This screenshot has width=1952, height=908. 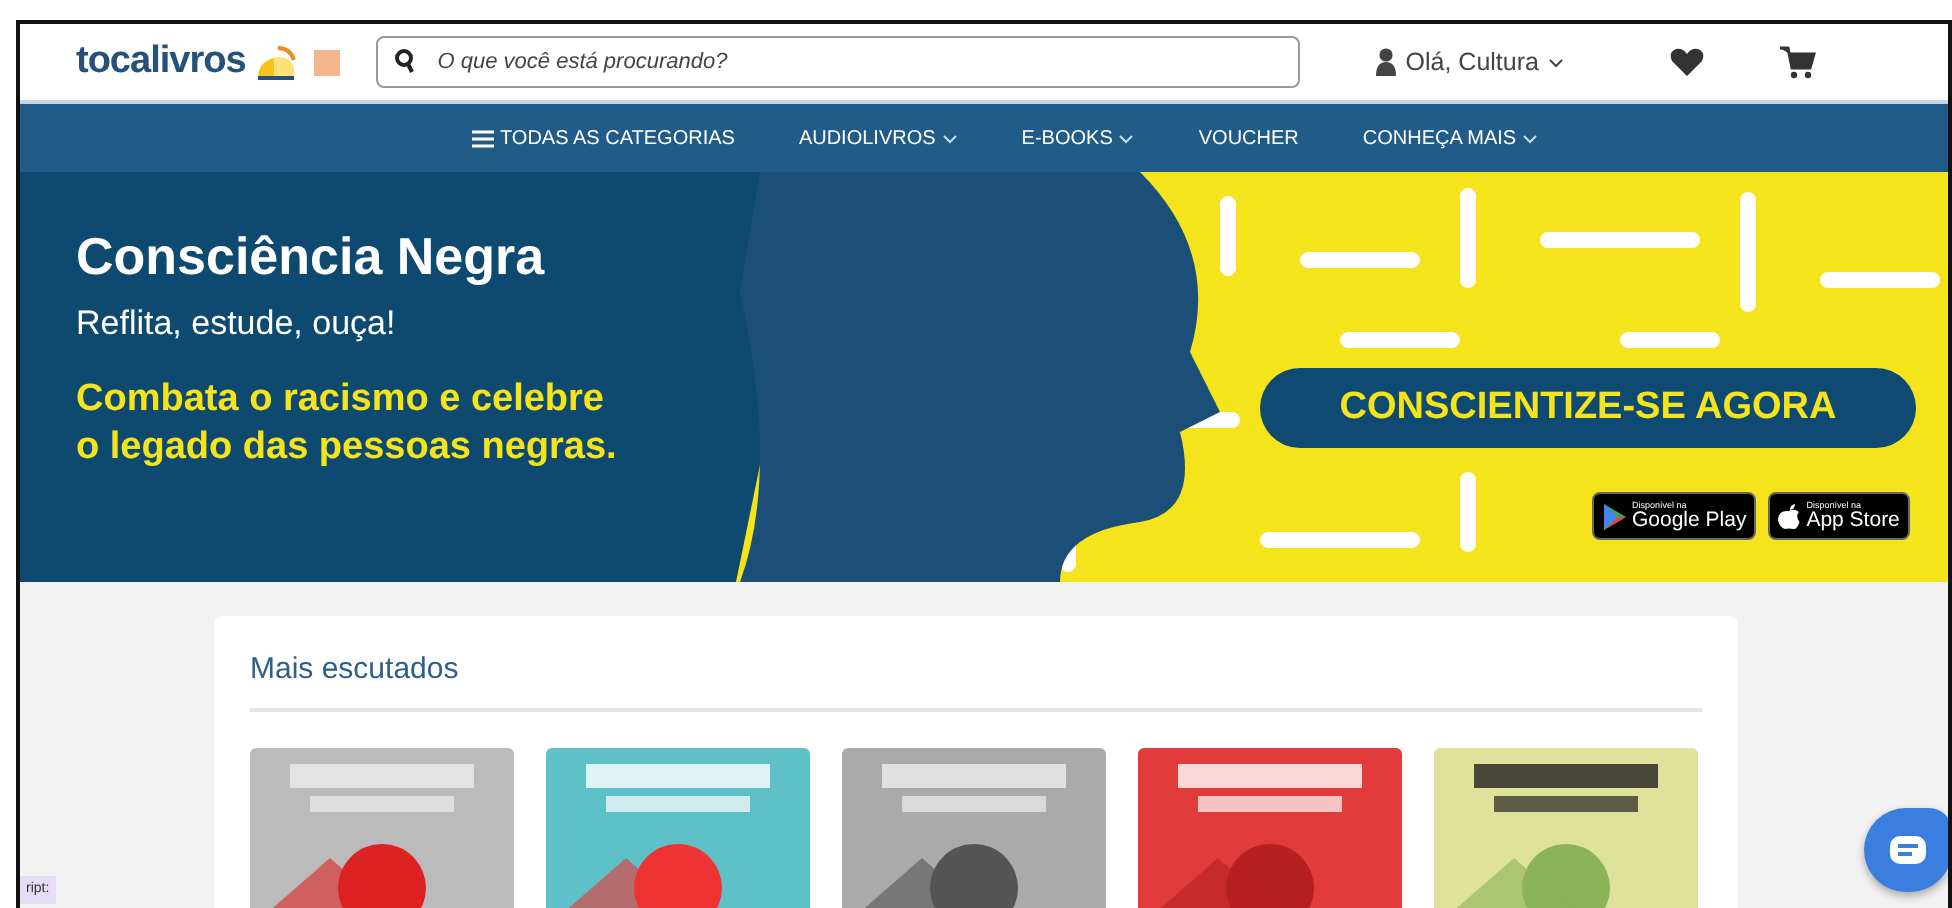 What do you see at coordinates (1789, 516) in the screenshot?
I see `apple-icon` at bounding box center [1789, 516].